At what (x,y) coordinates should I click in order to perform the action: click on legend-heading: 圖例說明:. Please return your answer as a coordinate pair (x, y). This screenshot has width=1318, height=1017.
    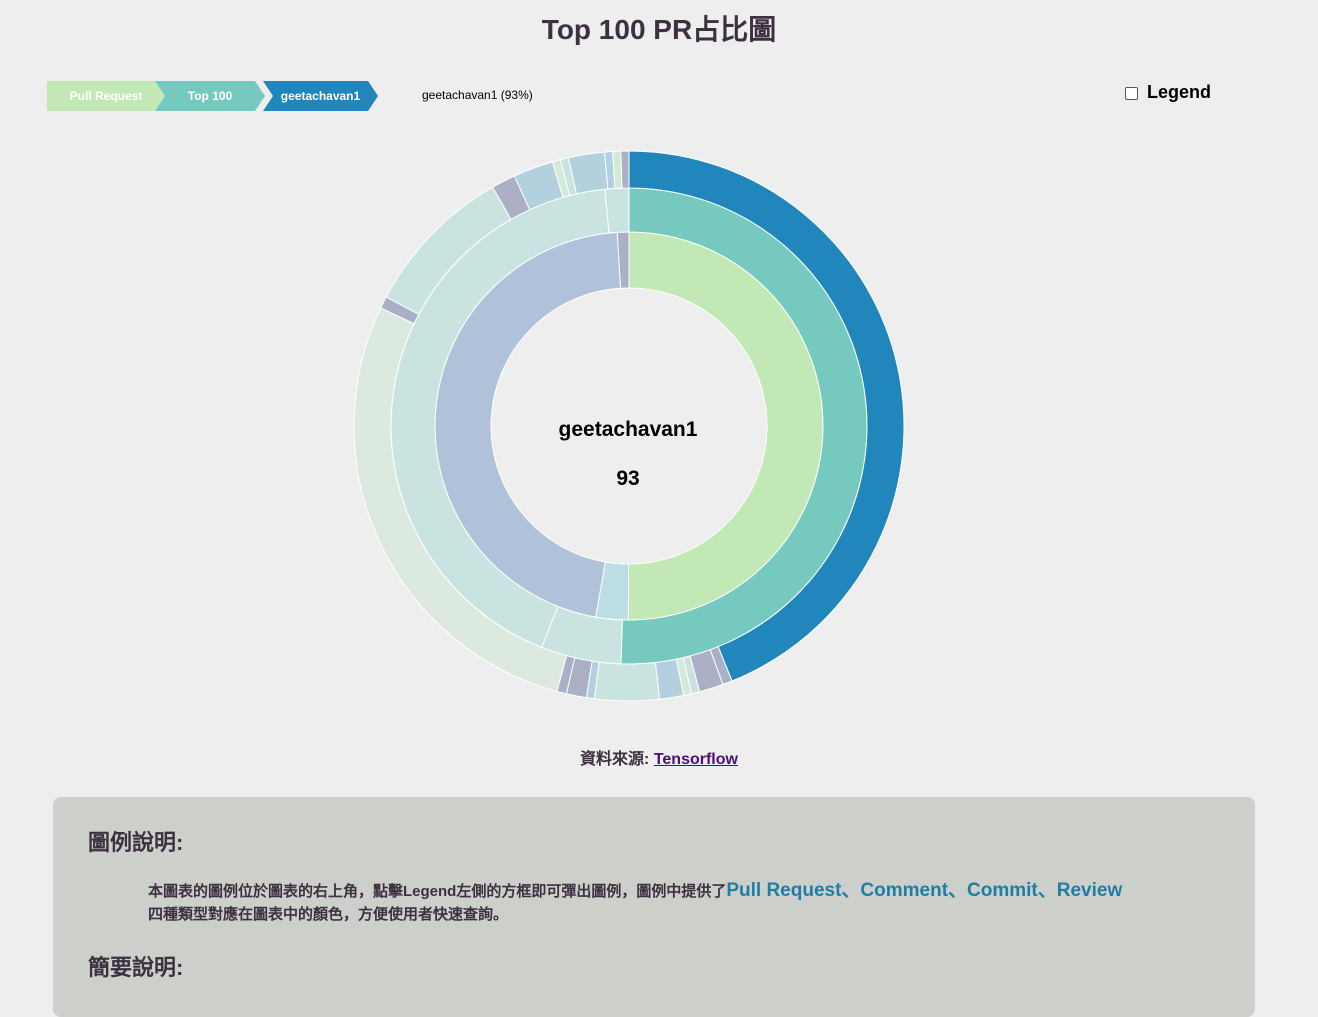
    Looking at the image, I should click on (136, 842).